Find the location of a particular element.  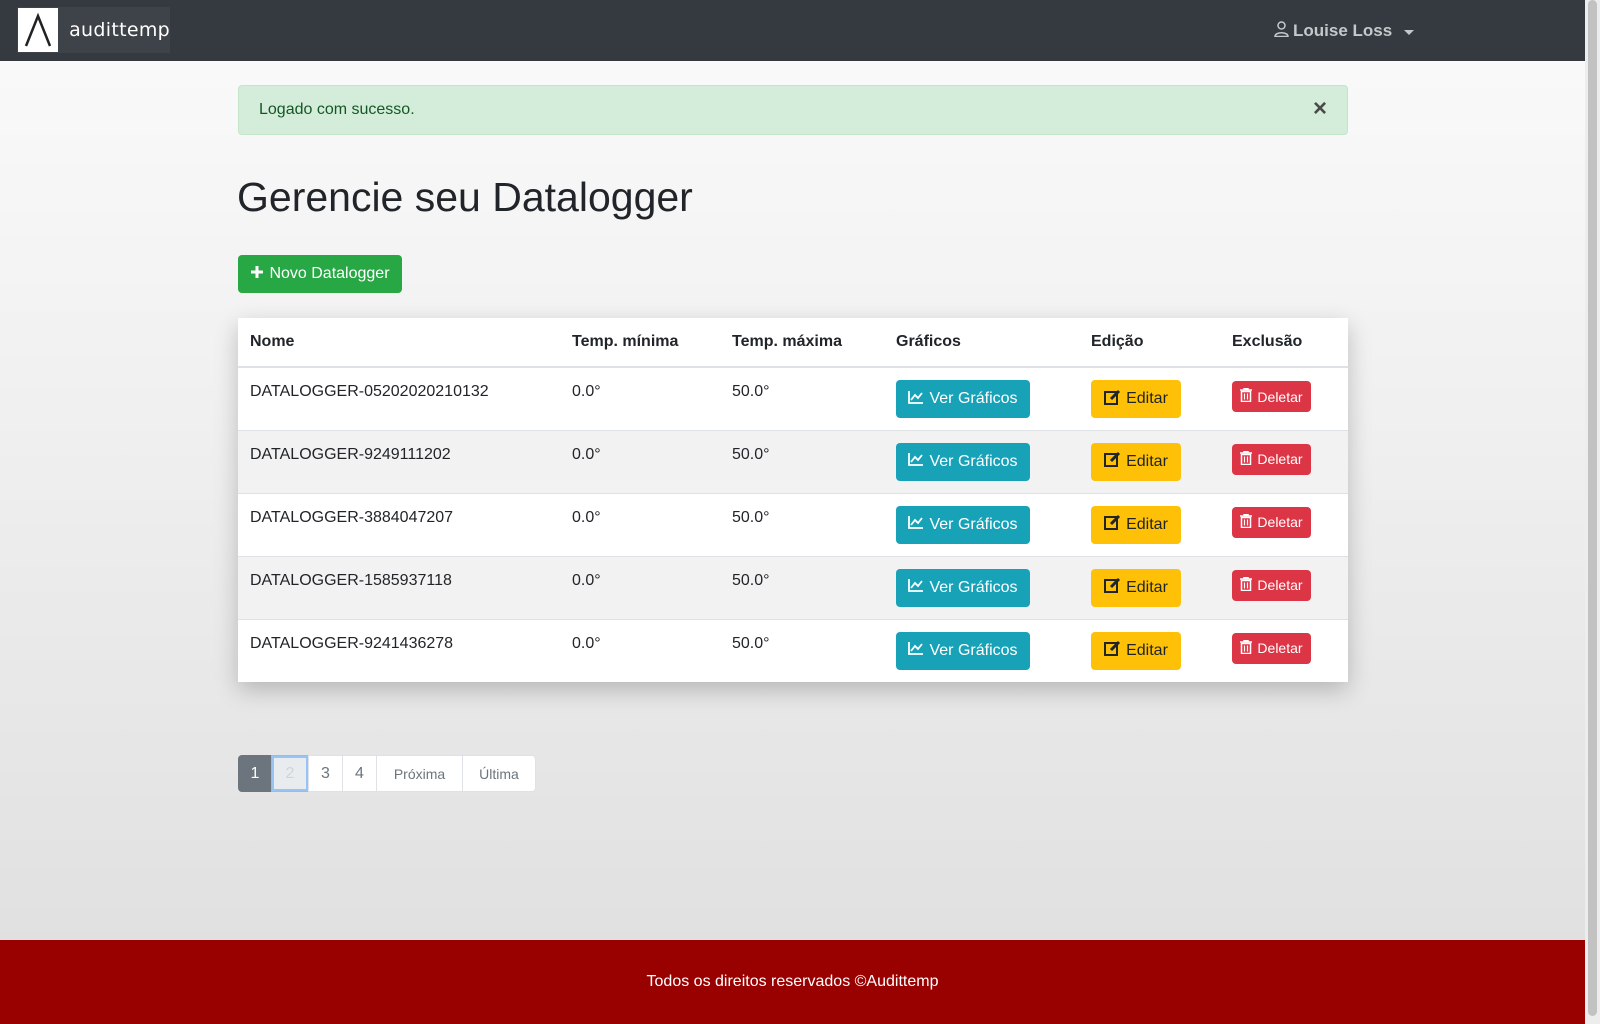

header-temp-min: Temp. mínima is located at coordinates (640, 343).